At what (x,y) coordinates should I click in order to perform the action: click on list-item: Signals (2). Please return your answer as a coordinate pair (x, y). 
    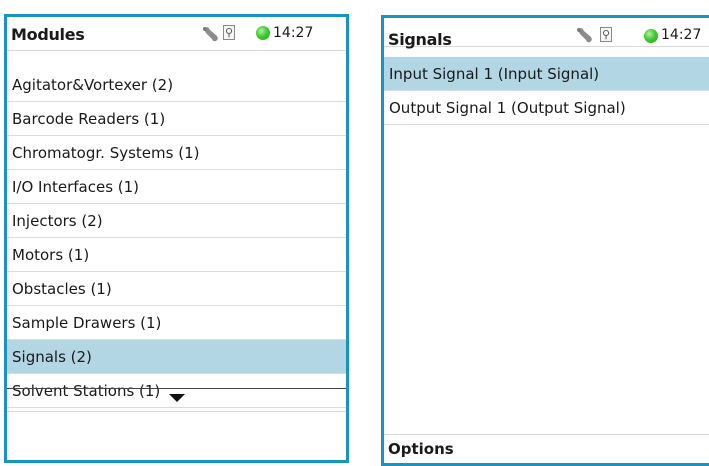
    Looking at the image, I should click on (176, 357).